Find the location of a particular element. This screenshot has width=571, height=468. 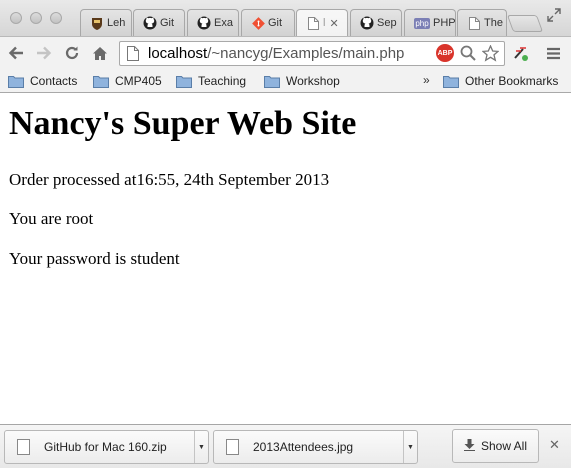

tab-the: The is located at coordinates (482, 22).